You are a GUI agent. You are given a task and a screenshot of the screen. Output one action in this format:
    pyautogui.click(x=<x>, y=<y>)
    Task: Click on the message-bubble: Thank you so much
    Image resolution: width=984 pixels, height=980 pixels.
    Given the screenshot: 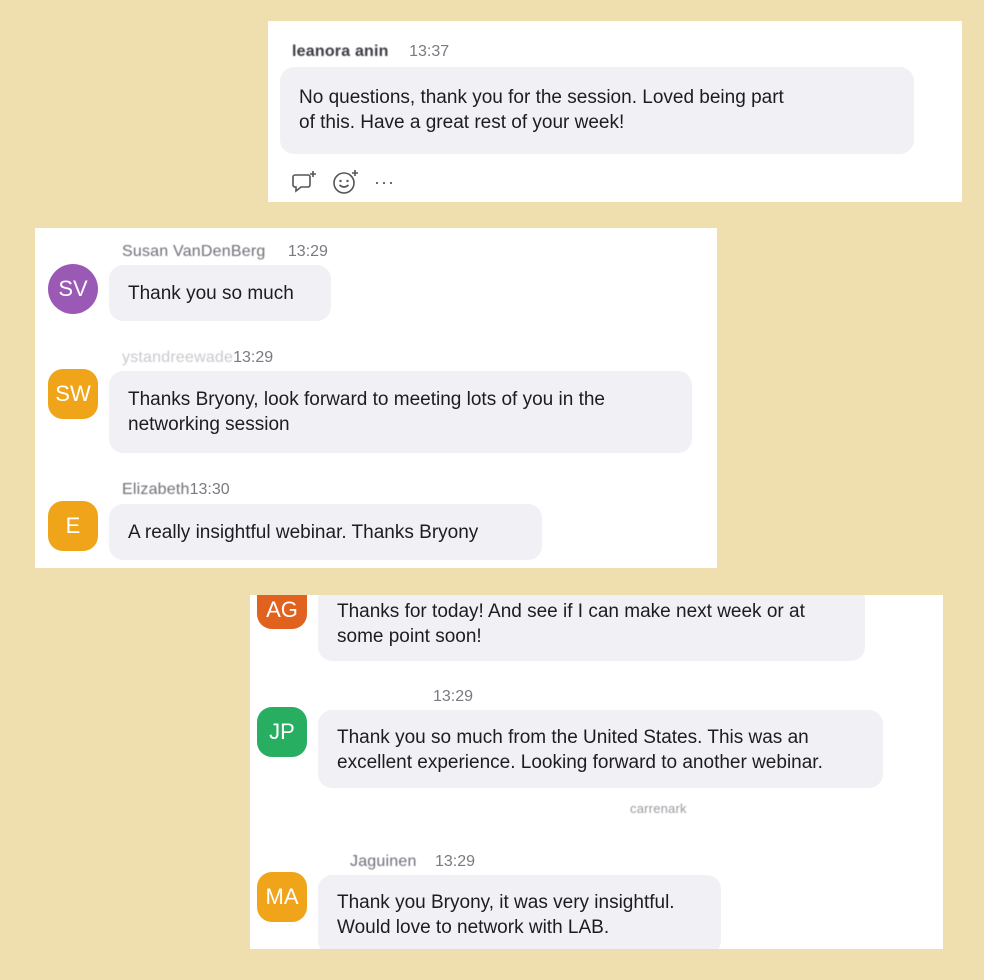 What is the action you would take?
    pyautogui.click(x=220, y=293)
    